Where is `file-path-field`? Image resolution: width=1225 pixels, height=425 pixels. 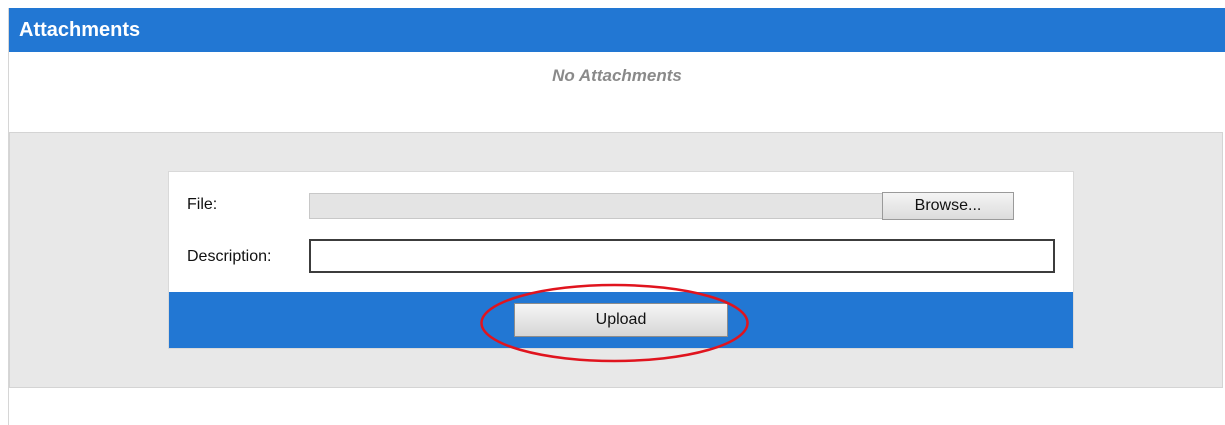 file-path-field is located at coordinates (596, 206).